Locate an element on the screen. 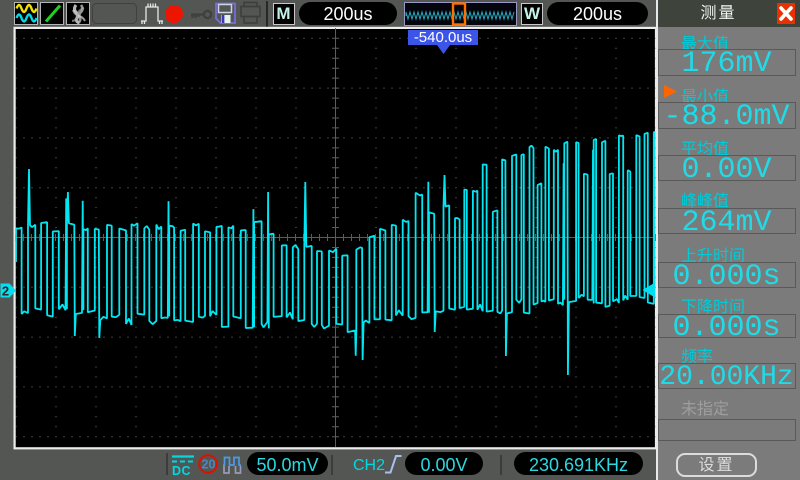 This screenshot has width=800, height=480. svg-text: CH2 is located at coordinates (369, 465).